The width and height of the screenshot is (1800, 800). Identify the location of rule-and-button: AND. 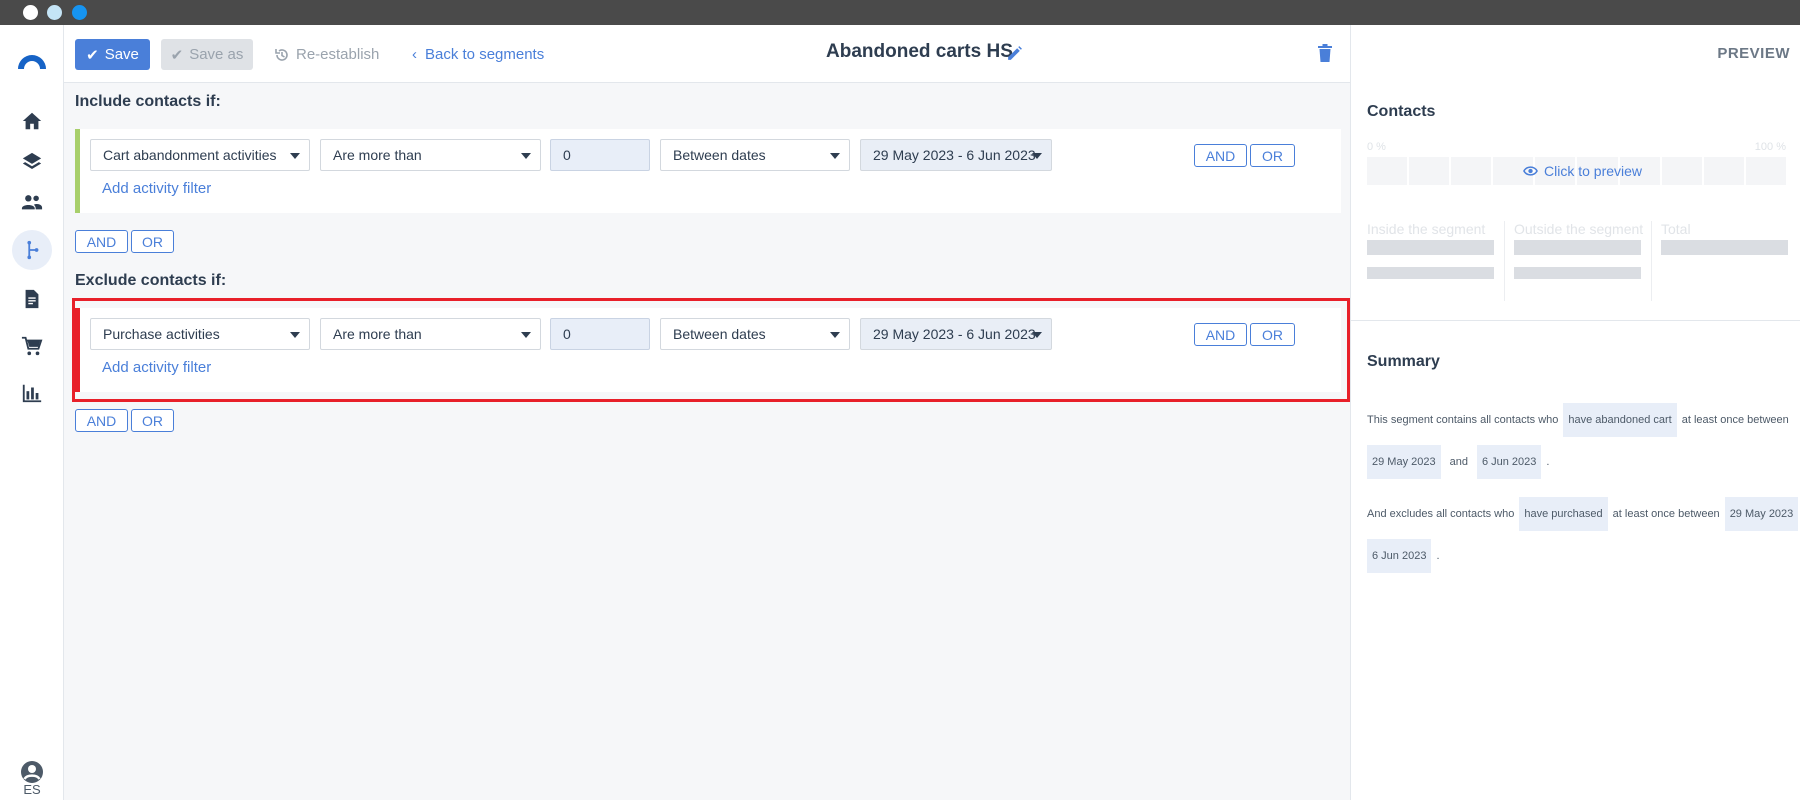
(1220, 155).